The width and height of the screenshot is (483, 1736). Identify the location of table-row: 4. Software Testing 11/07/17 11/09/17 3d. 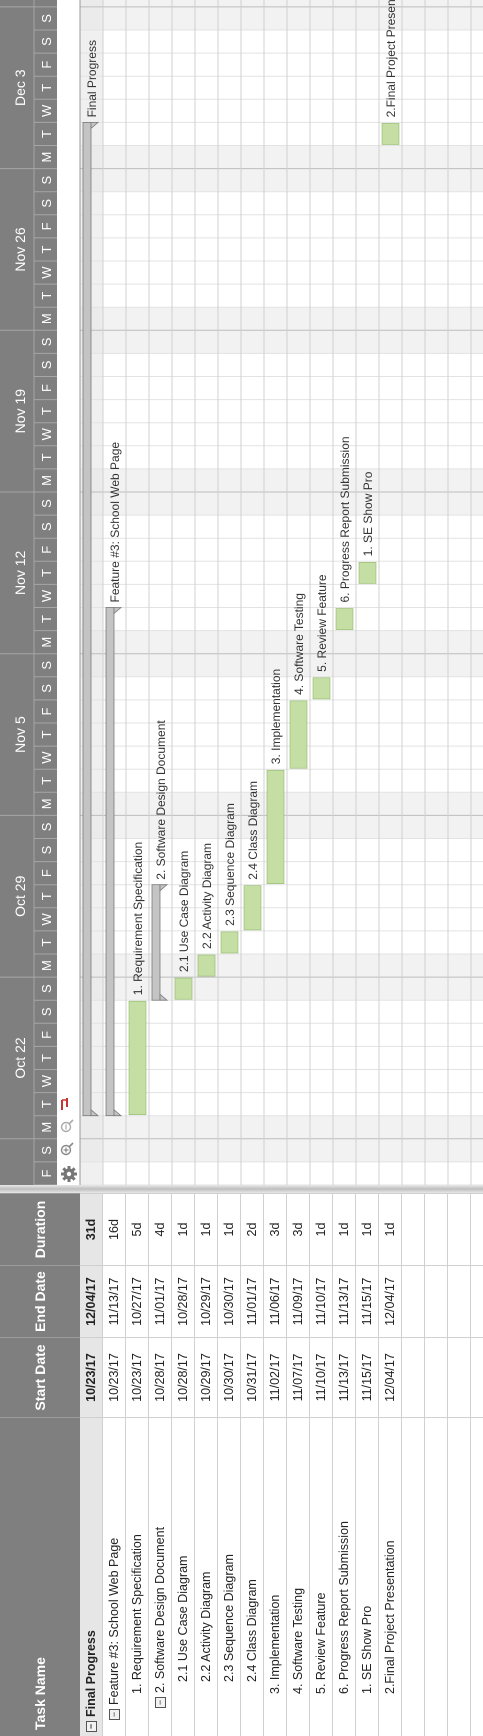
(298, 1464).